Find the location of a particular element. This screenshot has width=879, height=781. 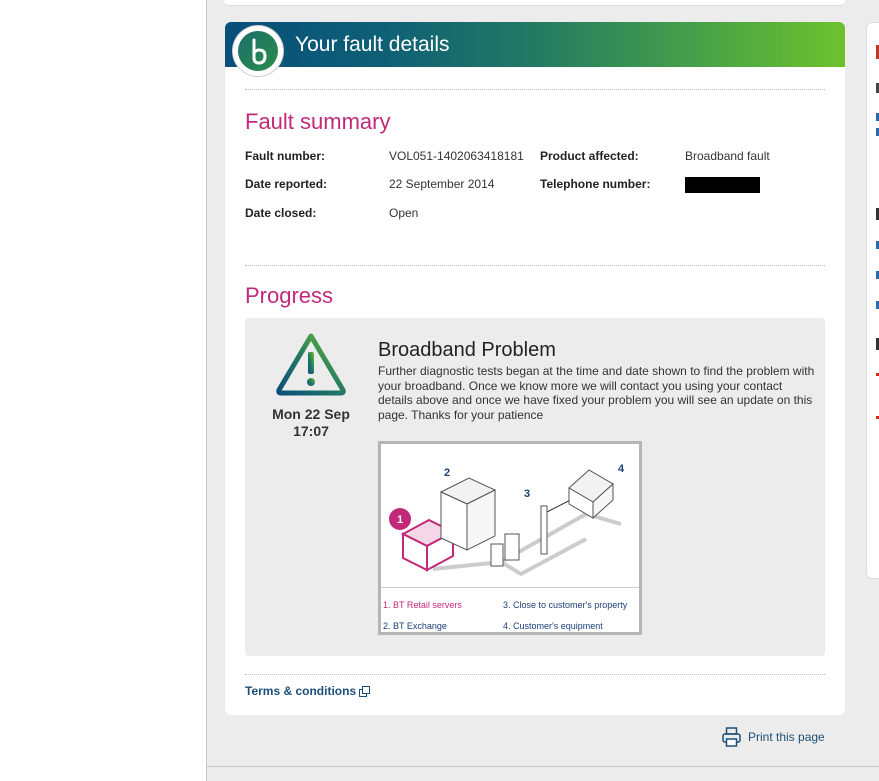

bt-logo-icon is located at coordinates (258, 51).